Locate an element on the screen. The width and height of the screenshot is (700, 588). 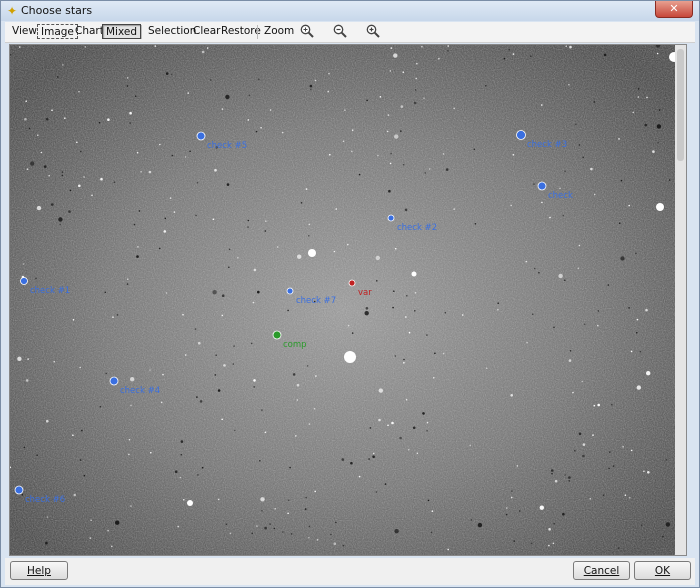
ok-button: OK is located at coordinates (662, 570).